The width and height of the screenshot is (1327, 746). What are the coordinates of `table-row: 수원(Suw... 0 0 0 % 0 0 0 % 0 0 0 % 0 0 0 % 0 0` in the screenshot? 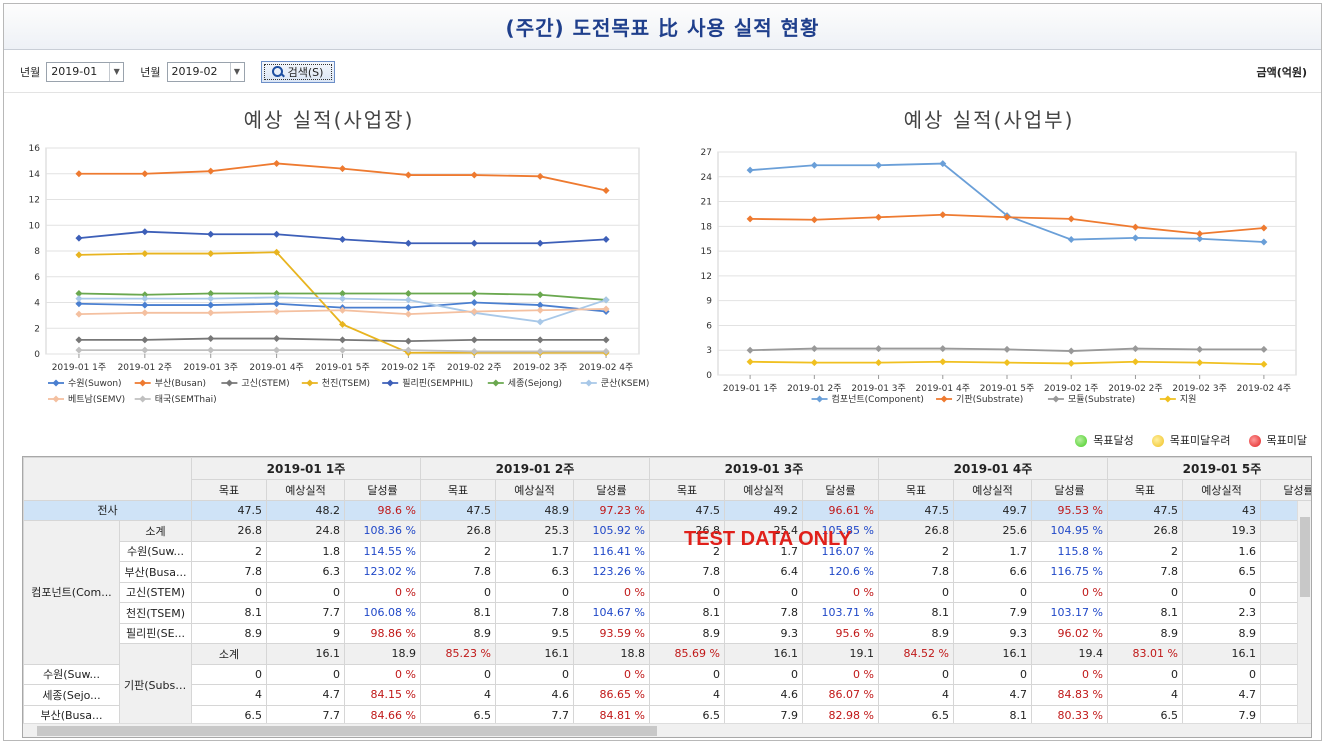 It's located at (667, 674).